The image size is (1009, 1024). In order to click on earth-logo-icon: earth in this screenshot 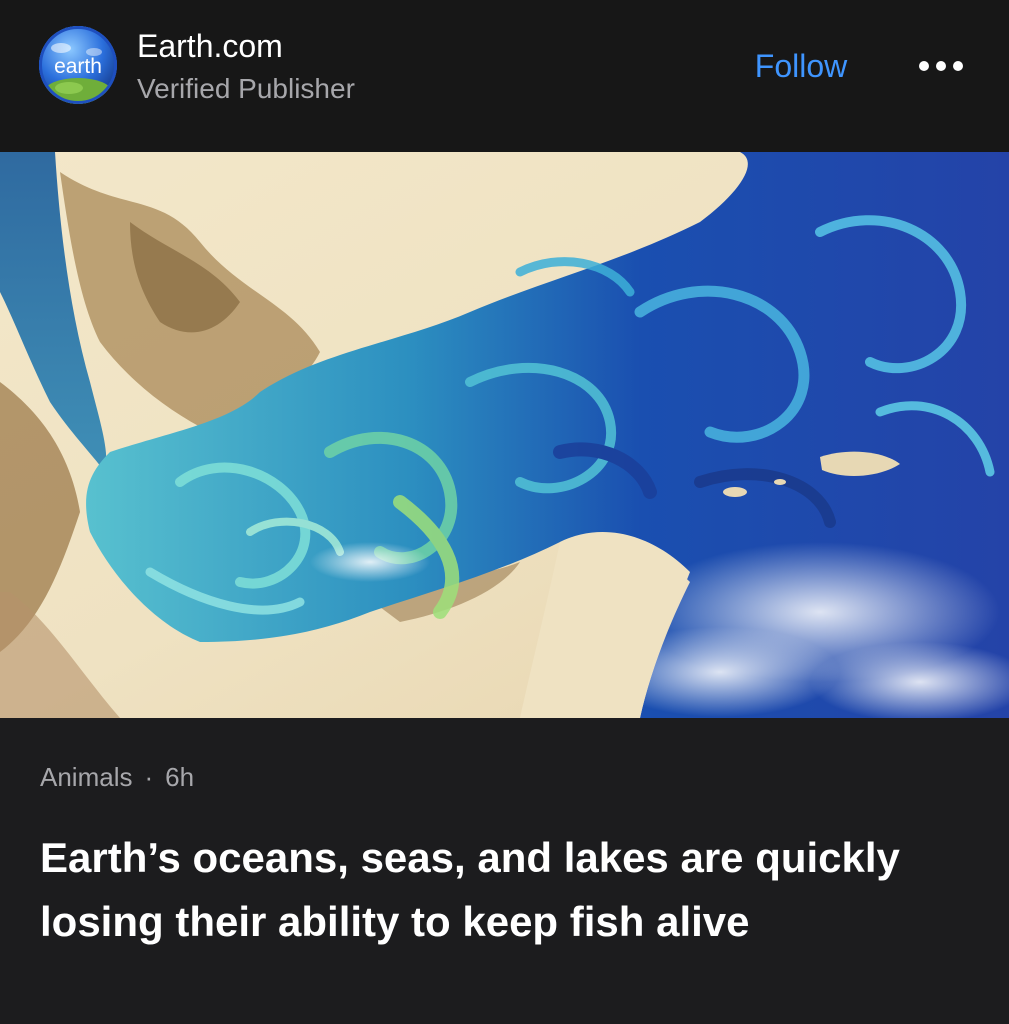, I will do `click(78, 65)`.